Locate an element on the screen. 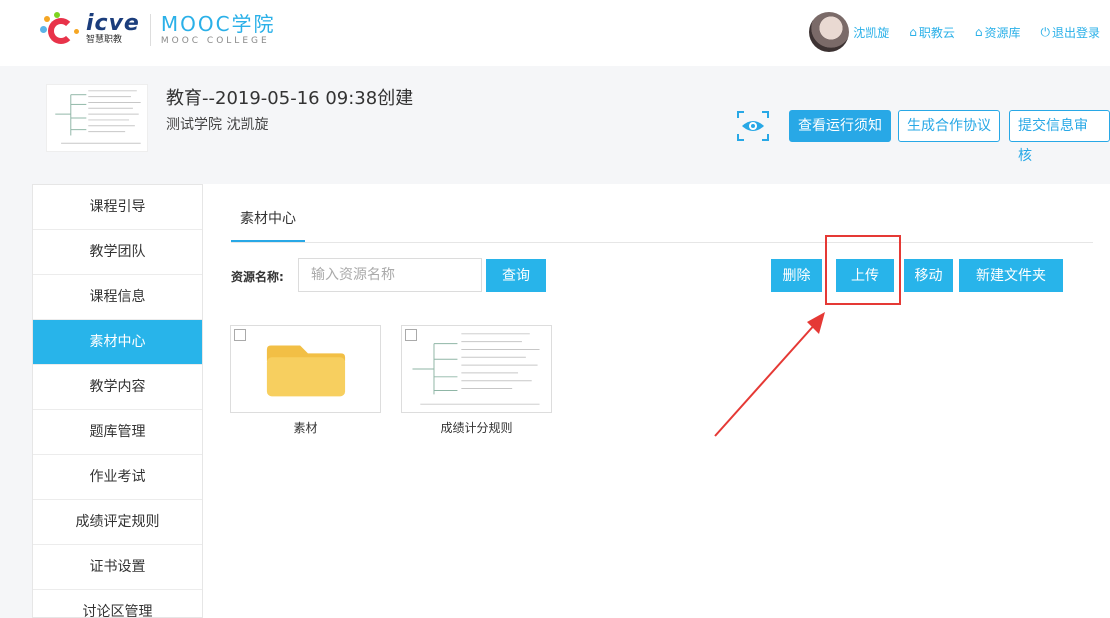 The image size is (1110, 618). search-label: 资源名称: is located at coordinates (257, 277).